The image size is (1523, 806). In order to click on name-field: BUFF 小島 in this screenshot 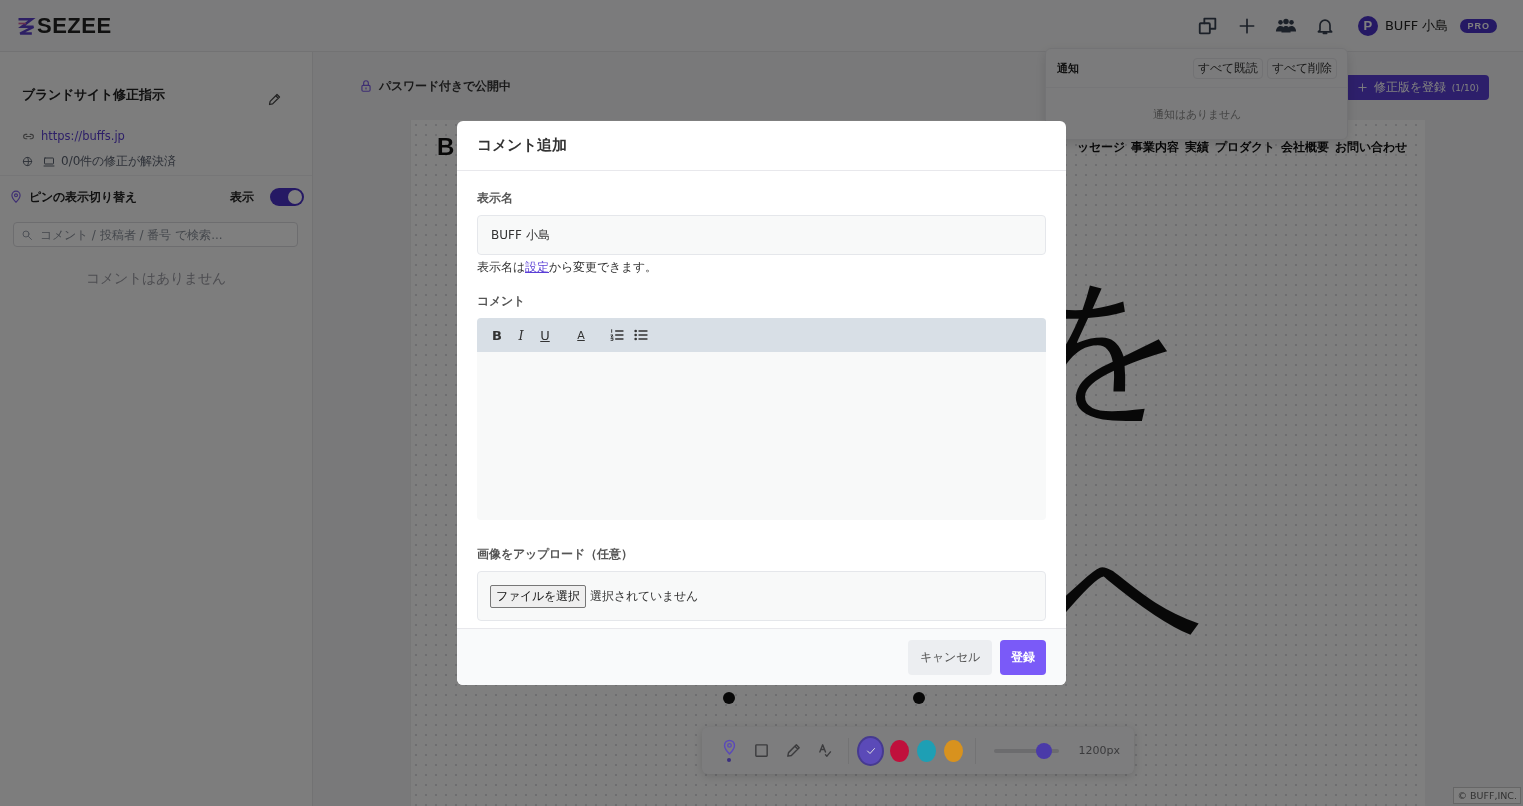, I will do `click(761, 235)`.